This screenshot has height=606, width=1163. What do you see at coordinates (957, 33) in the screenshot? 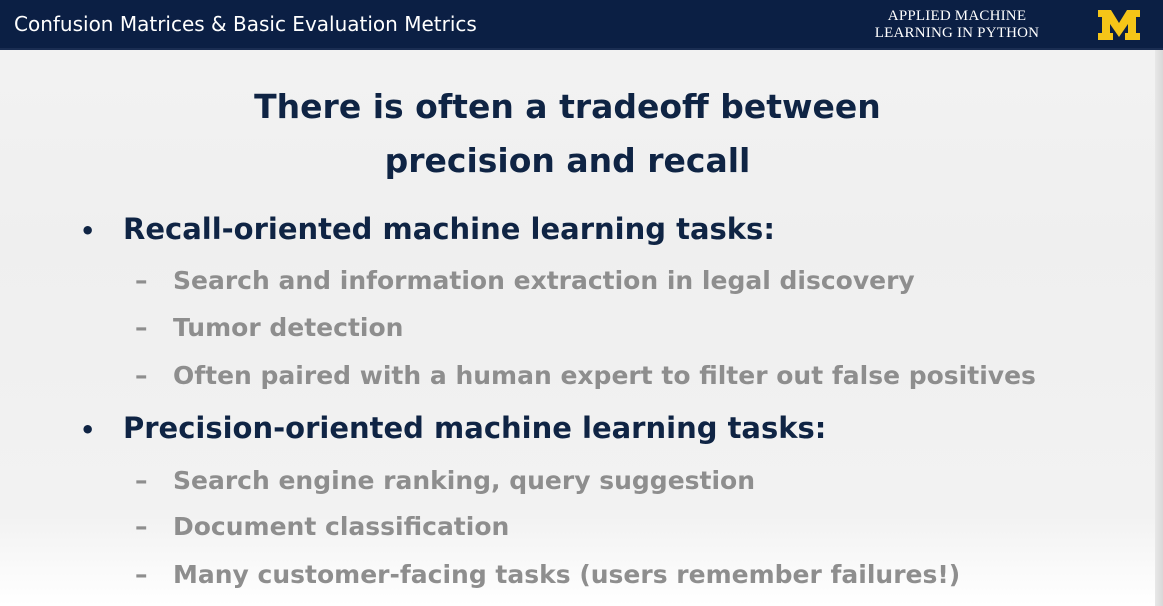
I see `course-name-line2: LEARNING IN PYTHON` at bounding box center [957, 33].